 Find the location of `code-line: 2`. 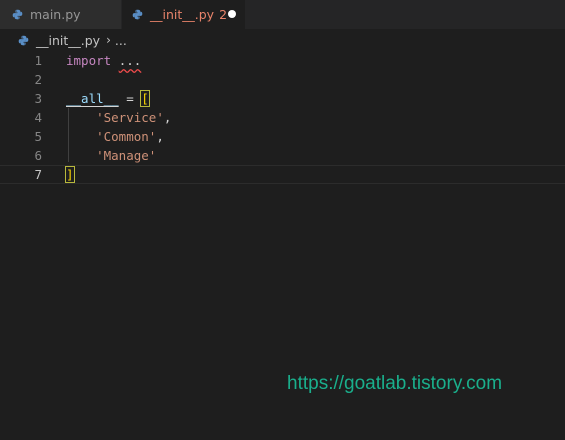

code-line: 2 is located at coordinates (282, 79).